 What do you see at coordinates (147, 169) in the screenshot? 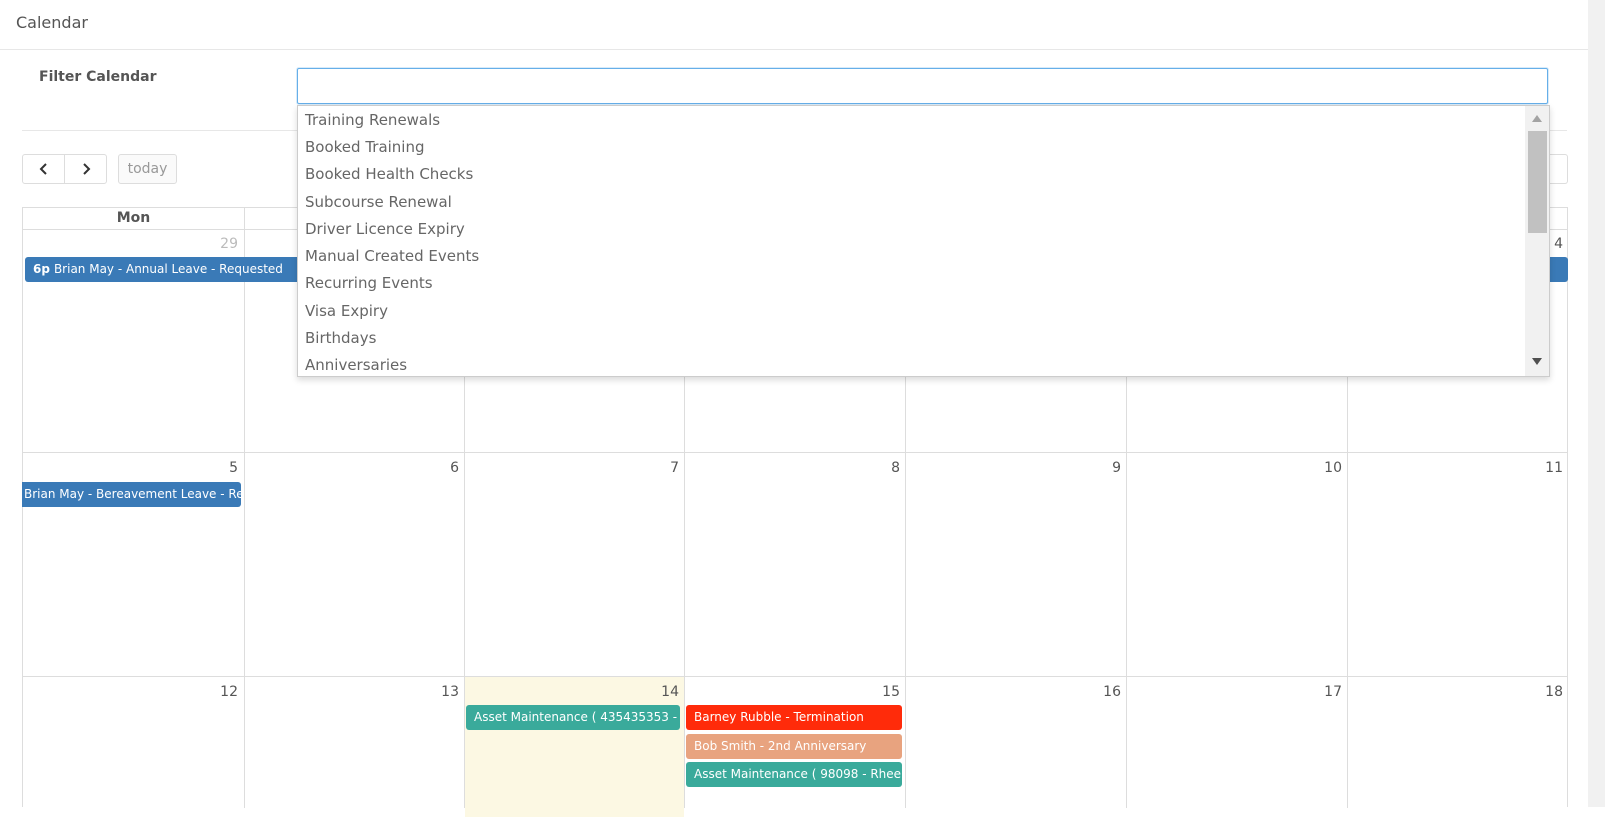
I see `today-button: today` at bounding box center [147, 169].